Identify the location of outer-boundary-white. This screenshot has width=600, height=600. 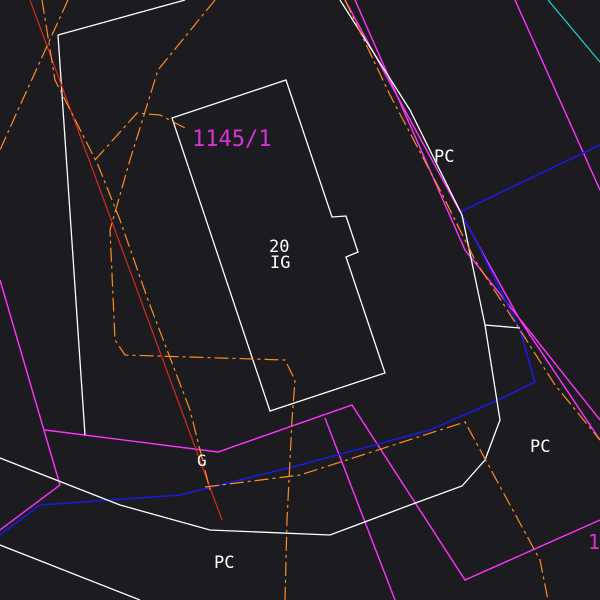
(121, 18).